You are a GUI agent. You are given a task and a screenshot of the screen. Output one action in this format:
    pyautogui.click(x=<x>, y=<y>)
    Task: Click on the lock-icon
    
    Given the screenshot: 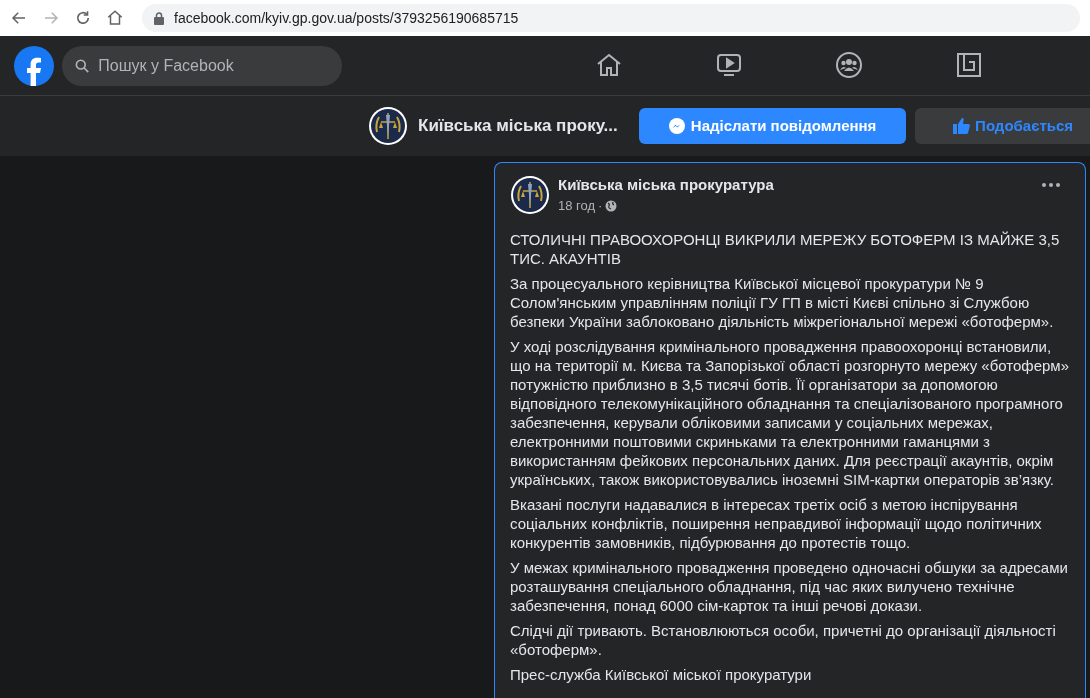 What is the action you would take?
    pyautogui.click(x=159, y=18)
    